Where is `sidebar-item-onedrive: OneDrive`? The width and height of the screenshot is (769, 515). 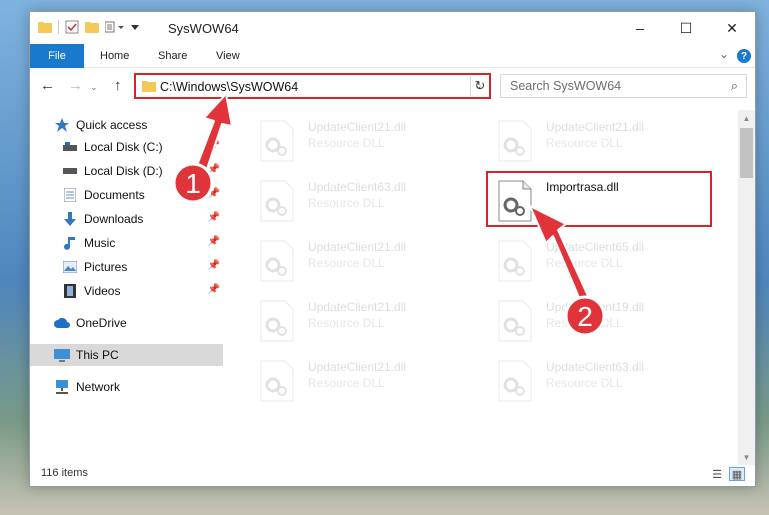
sidebar-item-onedrive: OneDrive is located at coordinates (126, 323).